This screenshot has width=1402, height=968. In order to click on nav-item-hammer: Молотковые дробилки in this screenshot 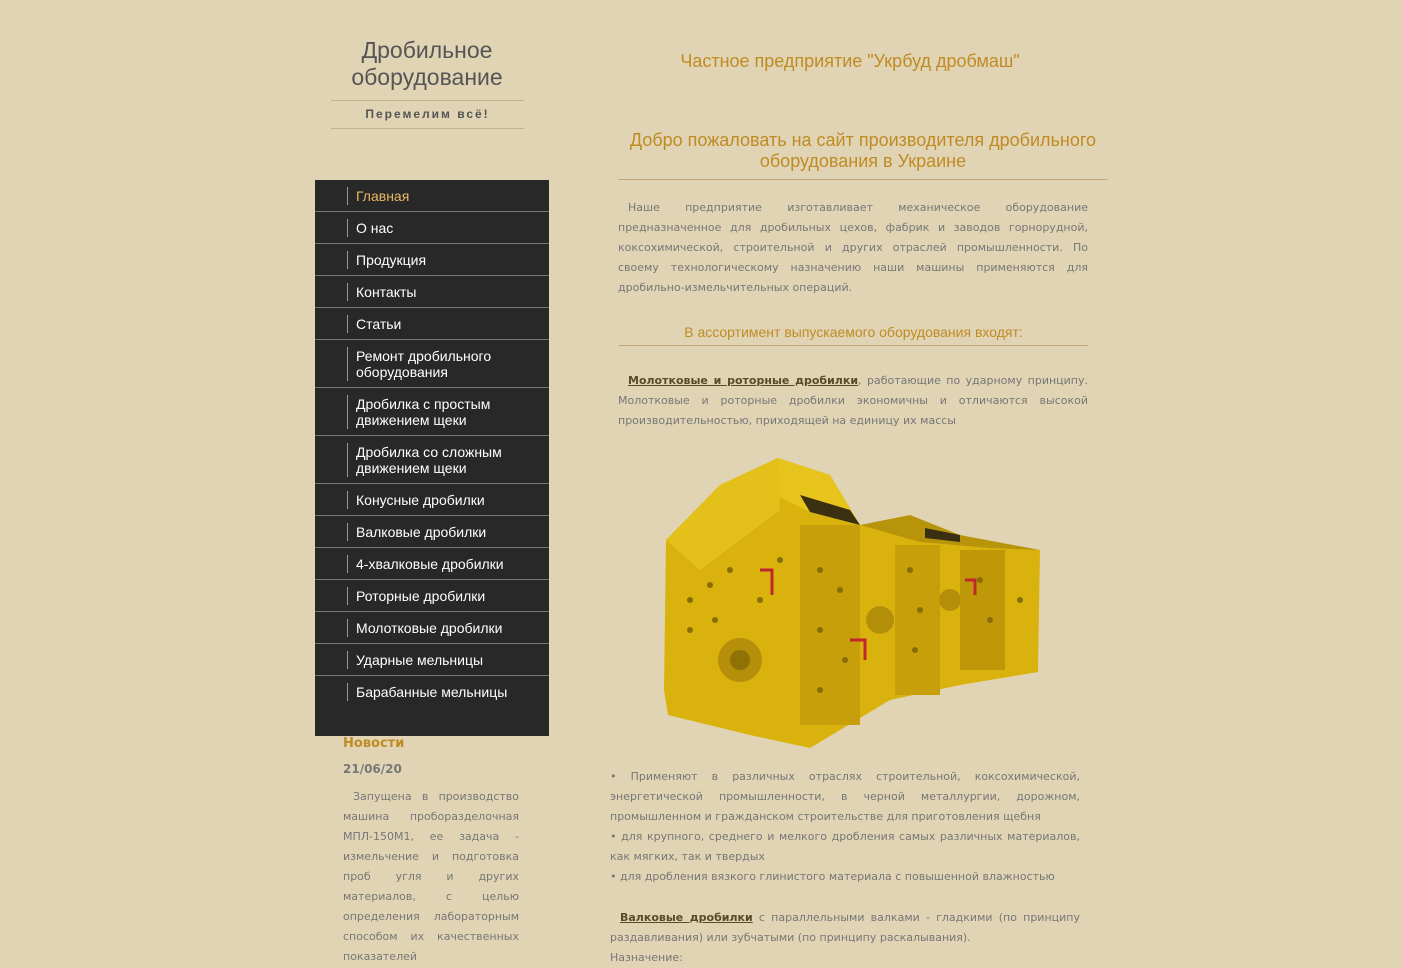, I will do `click(432, 628)`.